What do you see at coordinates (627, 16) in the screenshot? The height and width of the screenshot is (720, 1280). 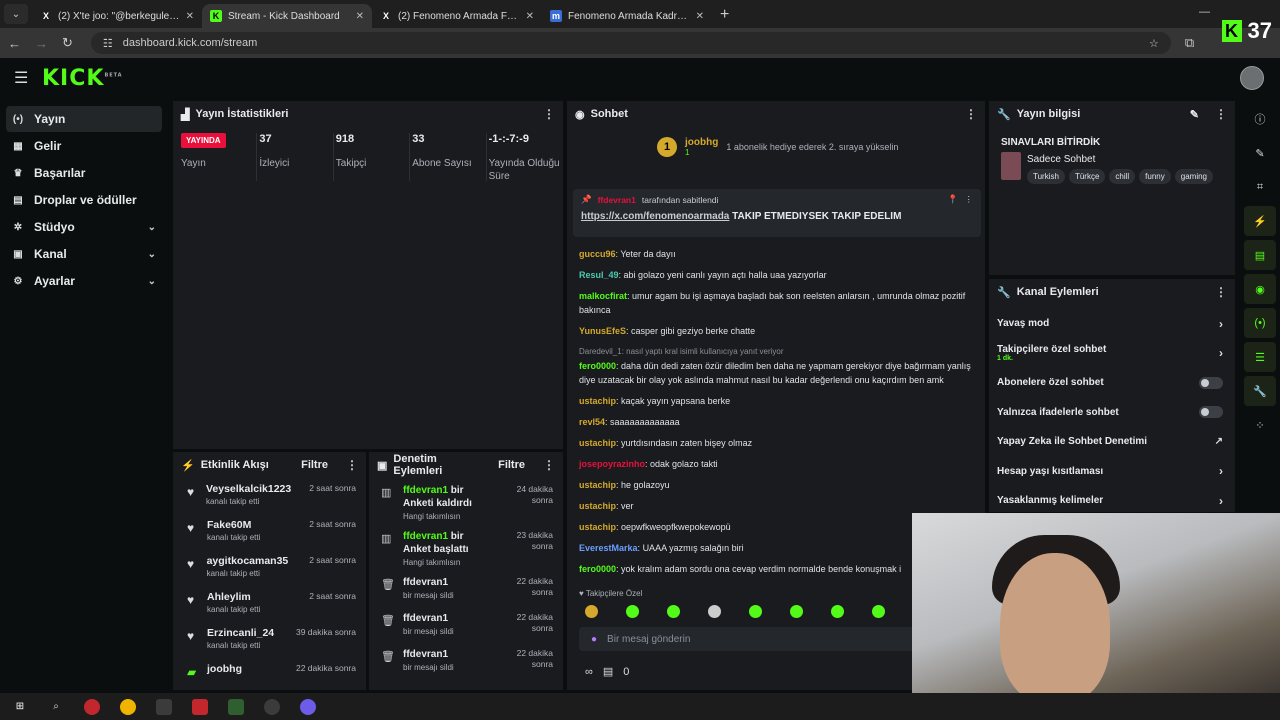 I see `browser-tab: m Fenomeno Armada Kadro | Mac ✕` at bounding box center [627, 16].